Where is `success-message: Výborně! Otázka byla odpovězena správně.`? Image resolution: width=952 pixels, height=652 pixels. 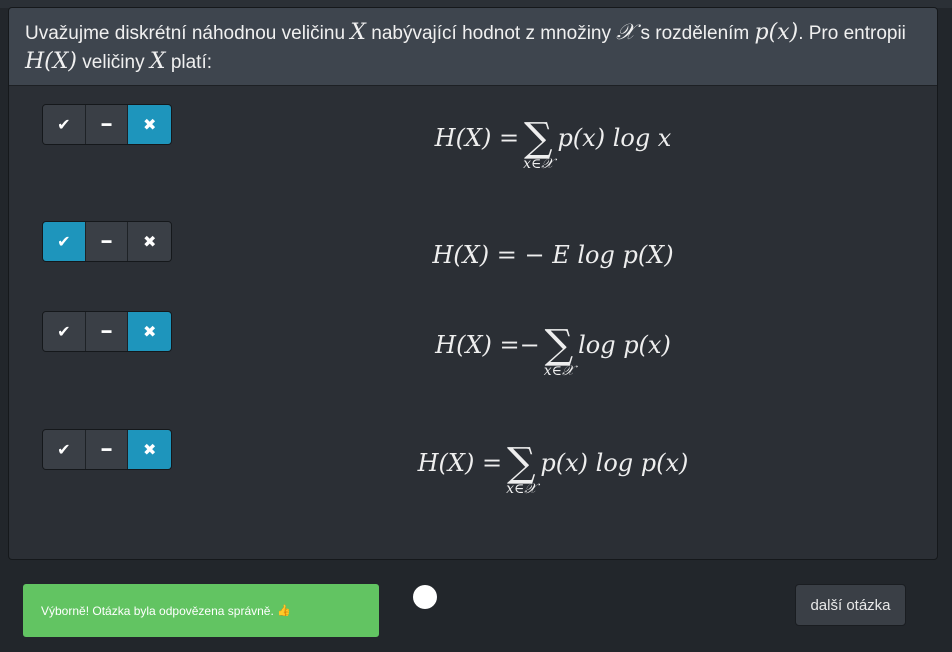 success-message: Výborně! Otázka byla odpovězena správně. is located at coordinates (157, 610).